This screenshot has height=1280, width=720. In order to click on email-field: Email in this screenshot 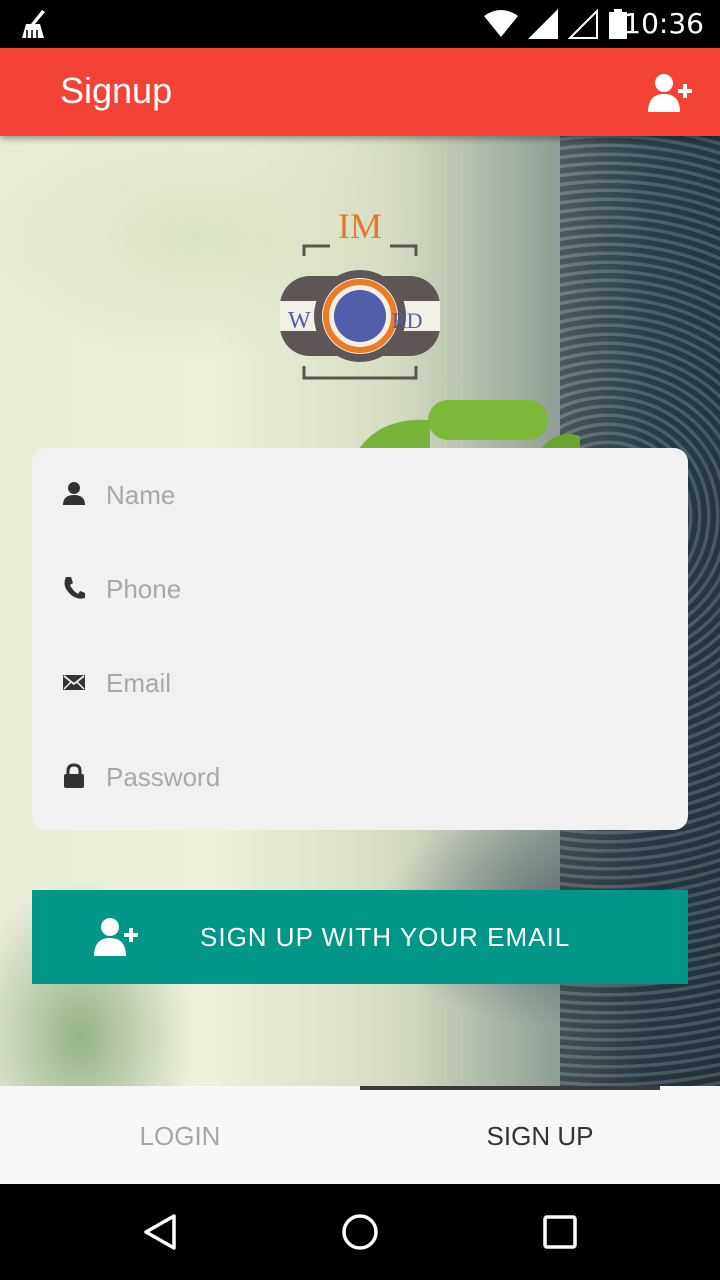, I will do `click(360, 683)`.